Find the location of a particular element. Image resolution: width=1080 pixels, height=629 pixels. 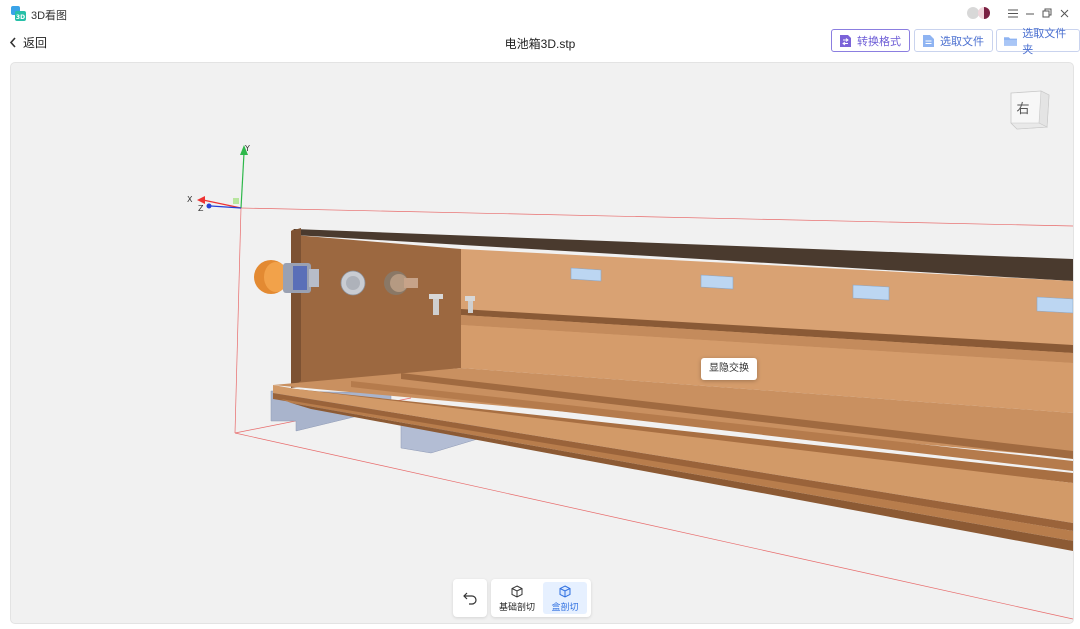

view-cube: 右 is located at coordinates (1031, 111).